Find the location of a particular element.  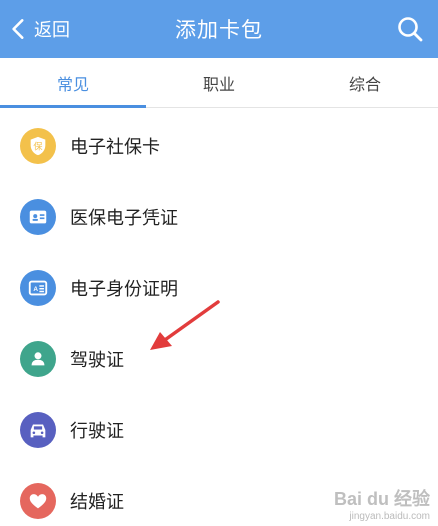

tab-general: 综合 is located at coordinates (365, 82).